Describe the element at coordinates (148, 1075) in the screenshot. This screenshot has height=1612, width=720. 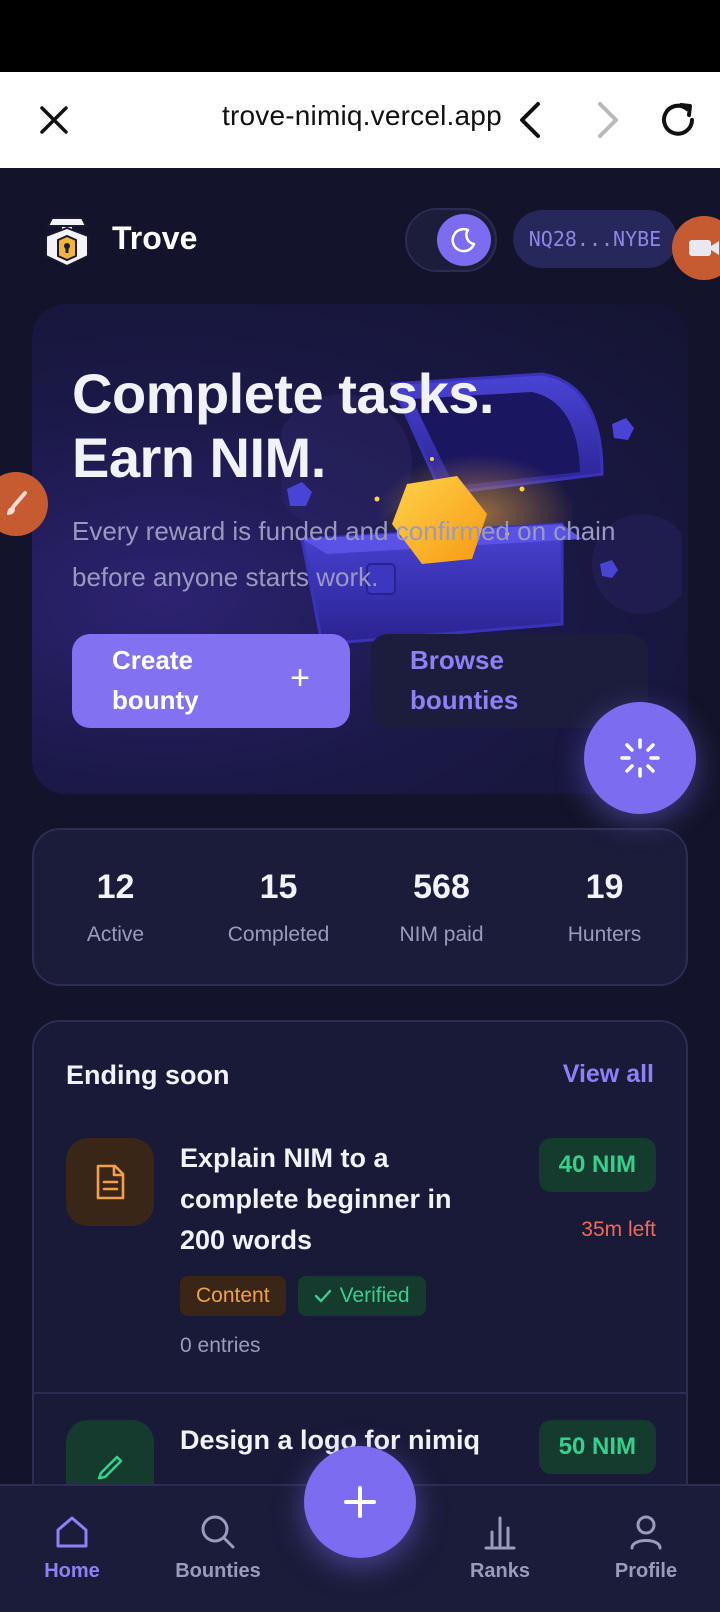
I see `section-title: Ending soon` at that location.